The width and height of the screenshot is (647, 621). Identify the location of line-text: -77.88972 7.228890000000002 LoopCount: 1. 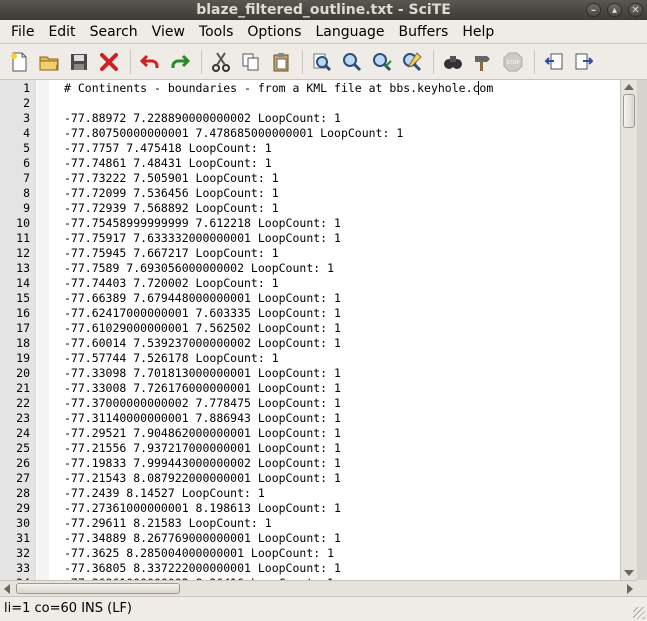
(202, 118).